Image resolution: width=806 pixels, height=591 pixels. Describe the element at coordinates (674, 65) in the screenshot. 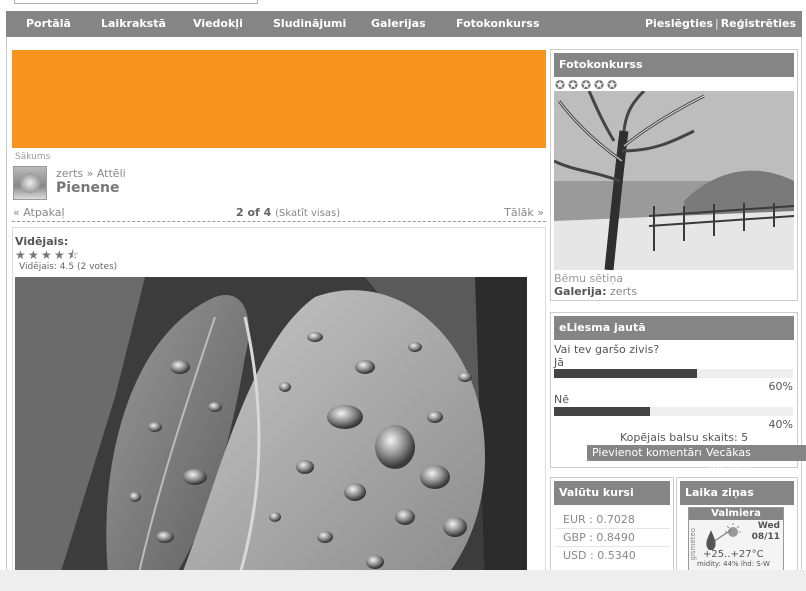

I see `fotokonkurss-header: Fotokonkurss` at that location.